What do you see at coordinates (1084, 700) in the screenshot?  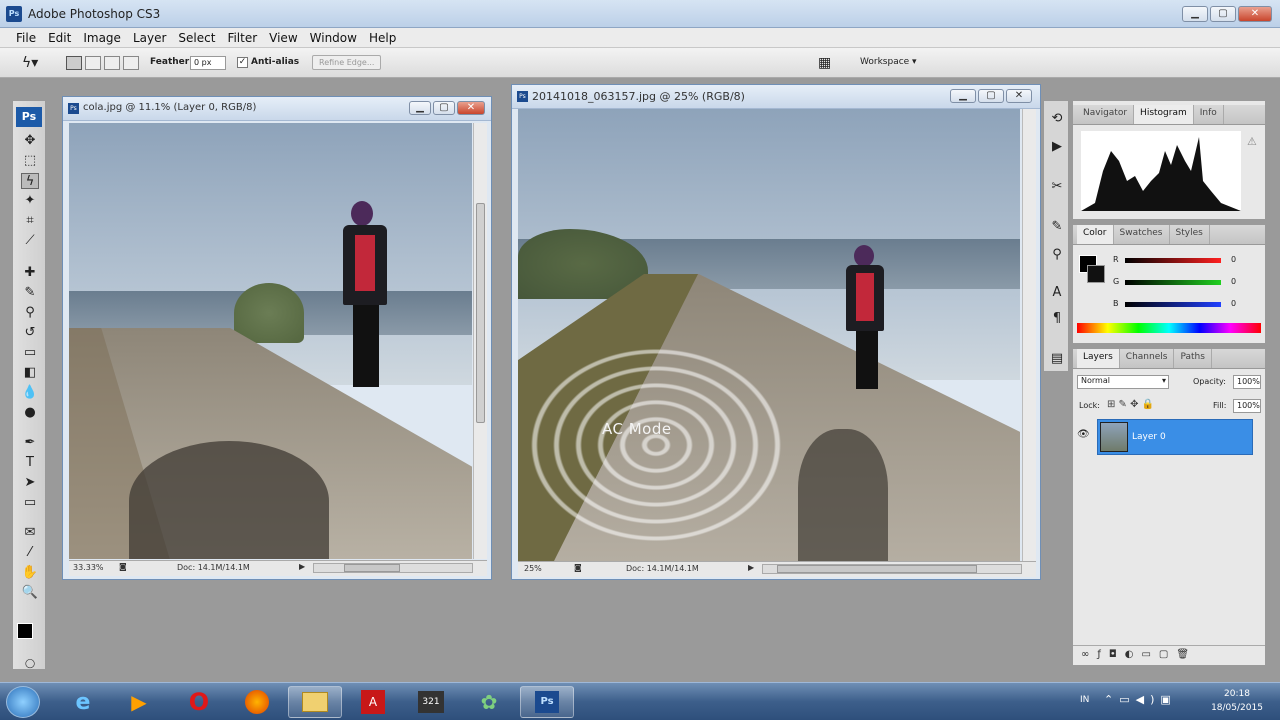 I see `language-indicator: IN` at bounding box center [1084, 700].